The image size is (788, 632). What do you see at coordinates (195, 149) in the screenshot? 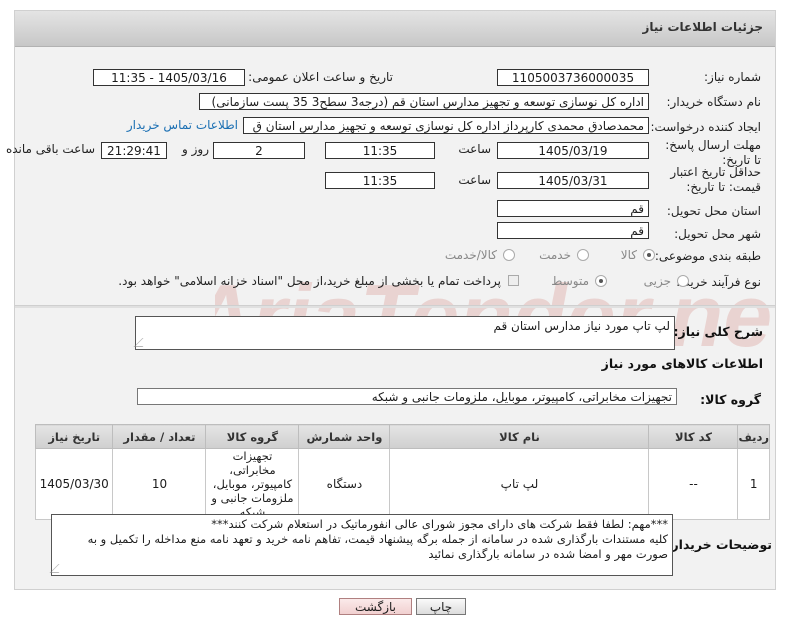
I see `days-label: روز و` at bounding box center [195, 149].